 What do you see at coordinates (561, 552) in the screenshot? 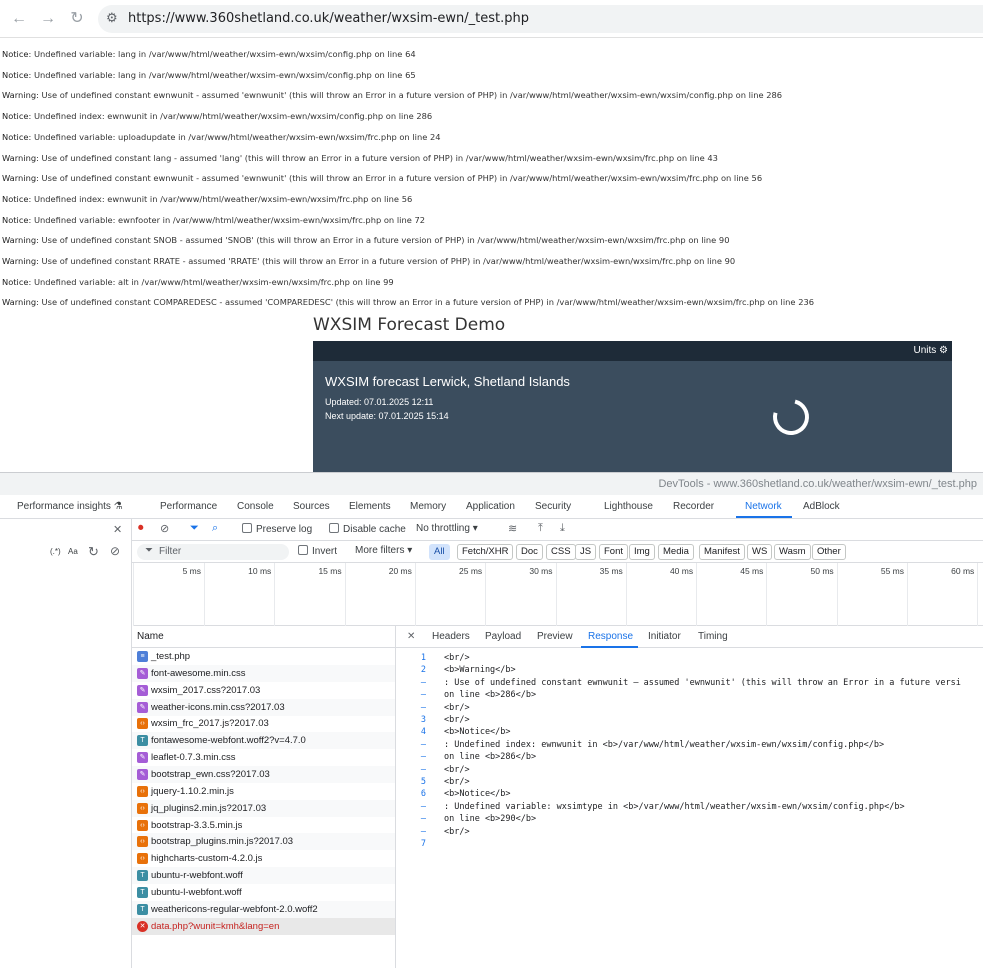
I see `filter-chip: CSS` at bounding box center [561, 552].